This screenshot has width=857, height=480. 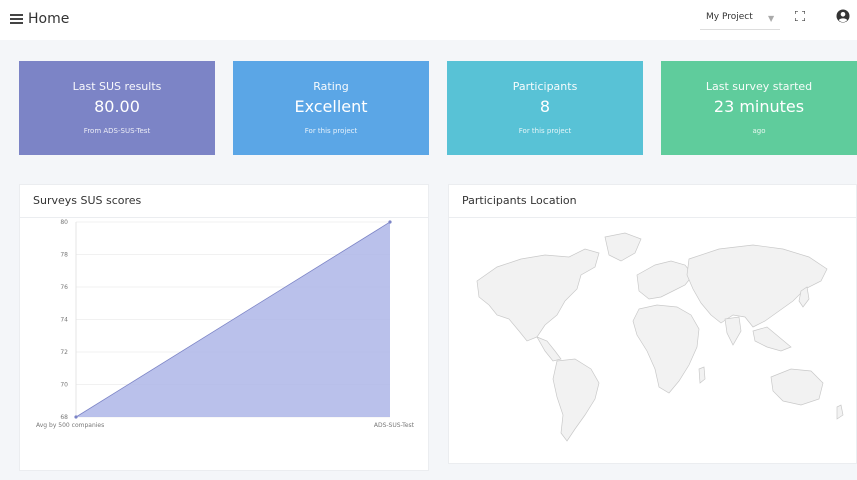 What do you see at coordinates (757, 286) in the screenshot?
I see `asia-region` at bounding box center [757, 286].